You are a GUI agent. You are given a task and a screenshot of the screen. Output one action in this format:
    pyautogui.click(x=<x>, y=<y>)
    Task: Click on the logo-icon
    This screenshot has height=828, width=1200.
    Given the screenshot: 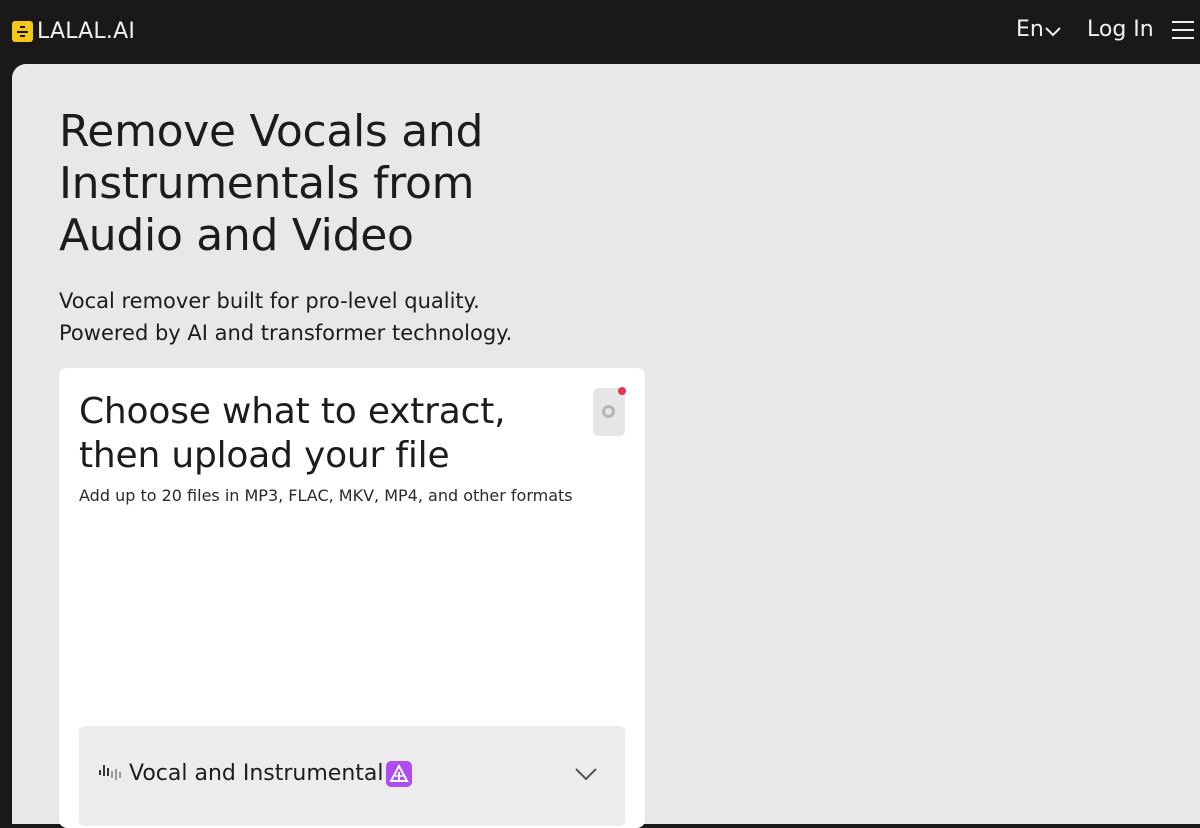 What is the action you would take?
    pyautogui.click(x=22, y=31)
    